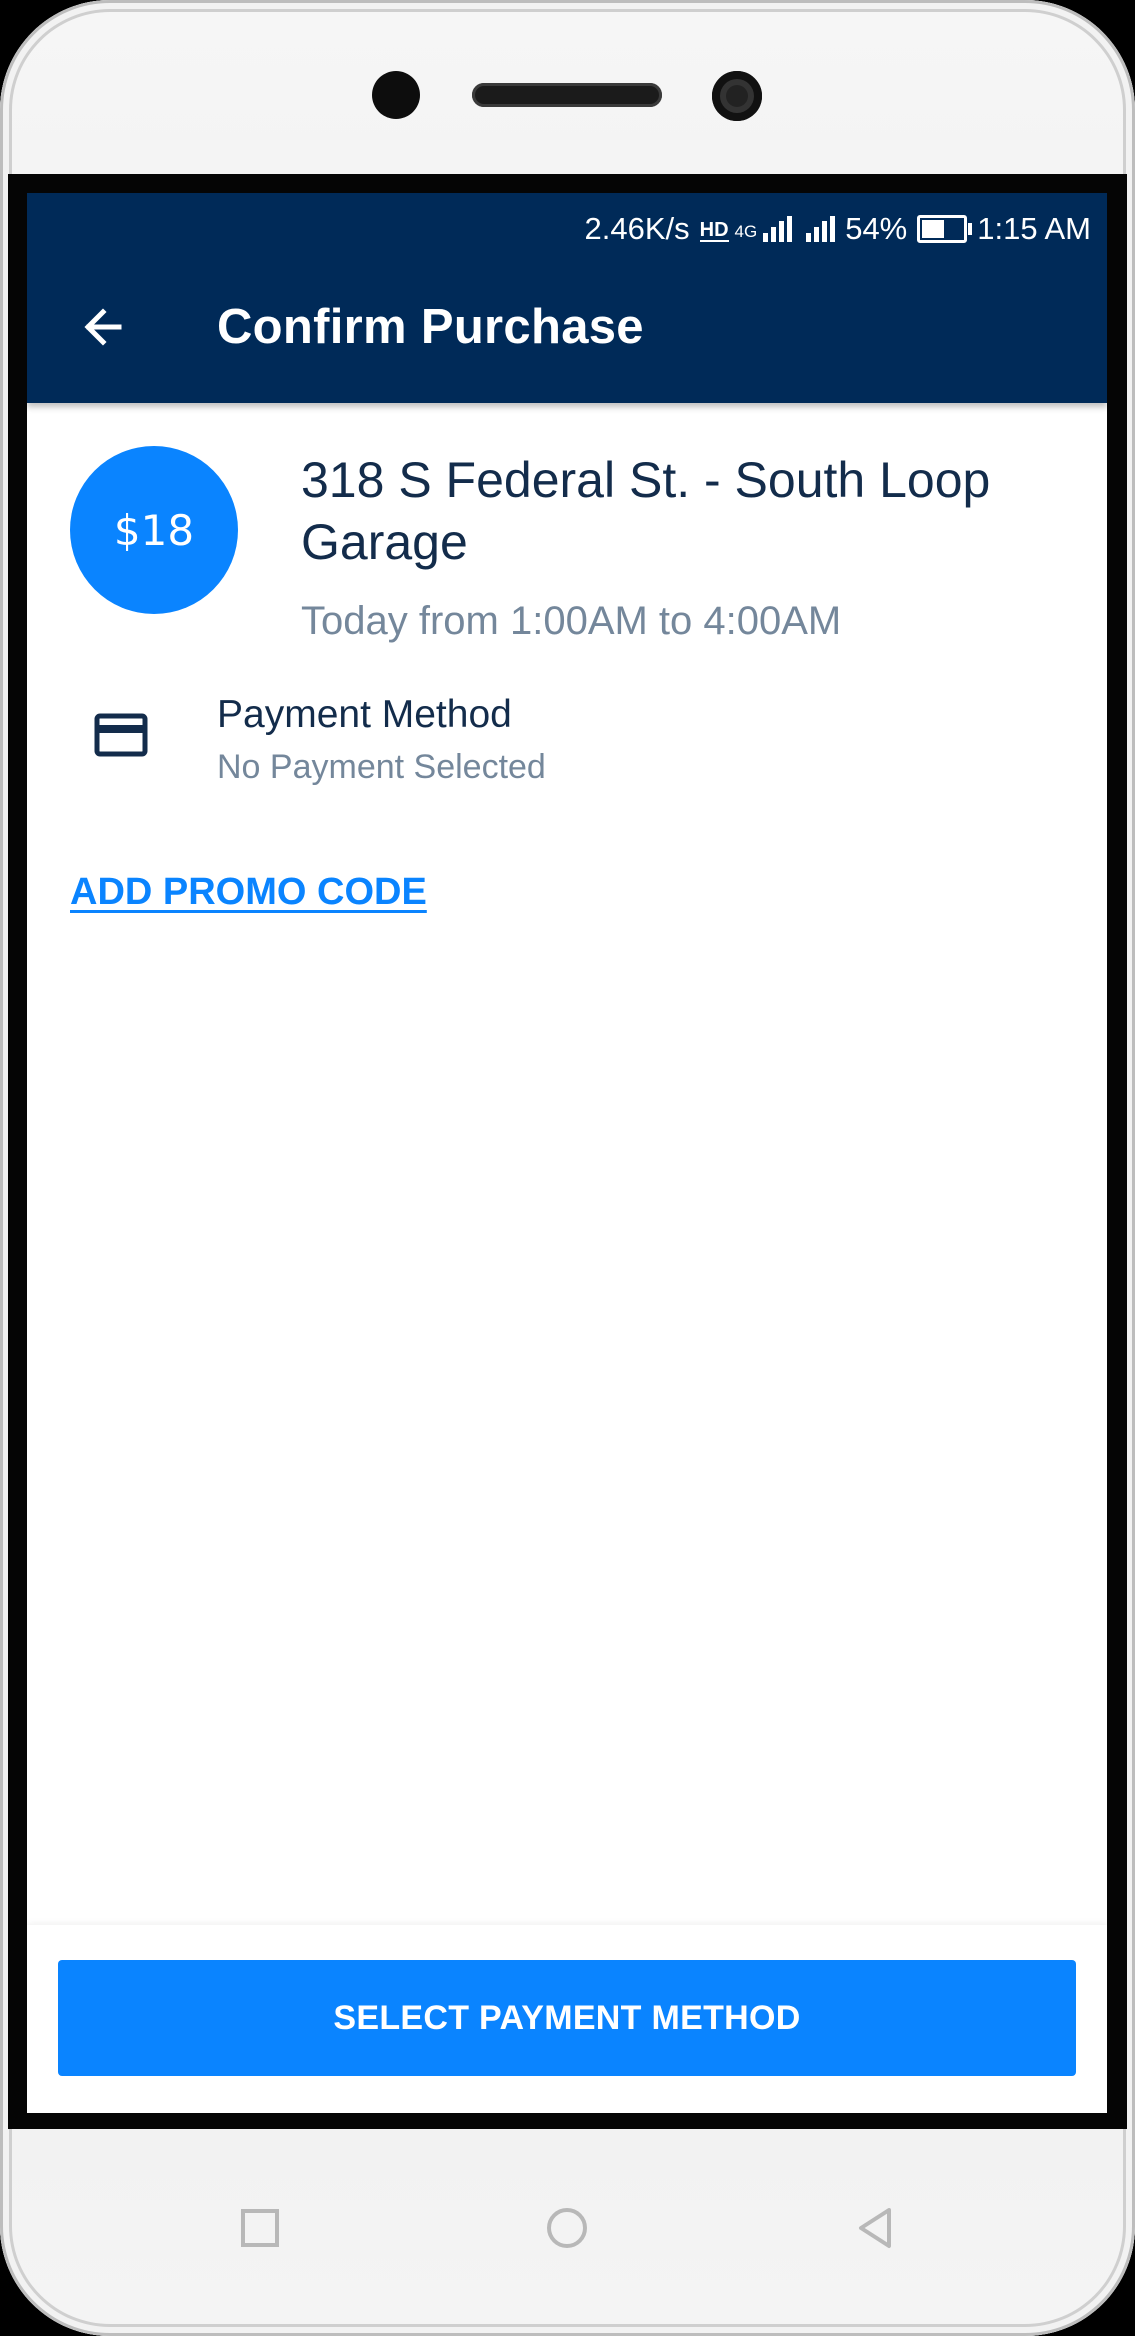 The image size is (1135, 2336). What do you see at coordinates (105, 327) in the screenshot?
I see `arrow-left-icon` at bounding box center [105, 327].